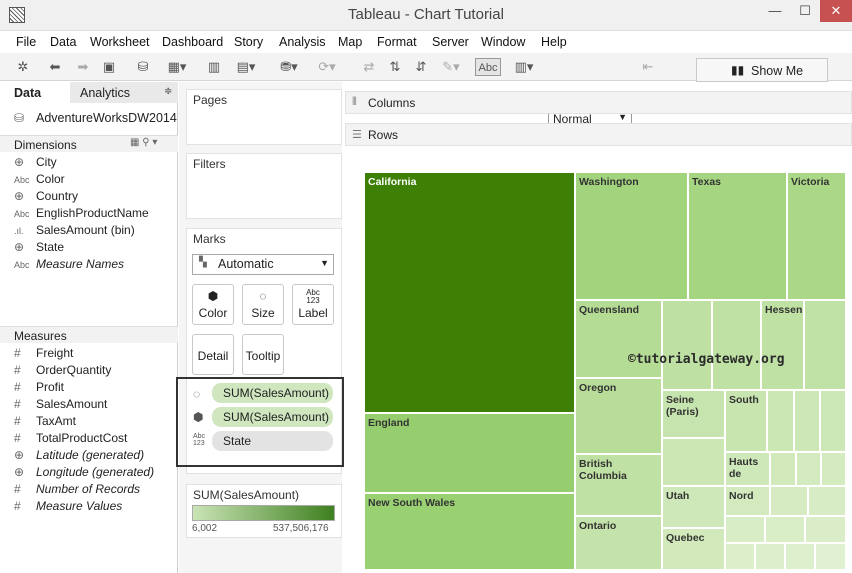  I want to click on label-button: Abc 123 Label, so click(313, 304).